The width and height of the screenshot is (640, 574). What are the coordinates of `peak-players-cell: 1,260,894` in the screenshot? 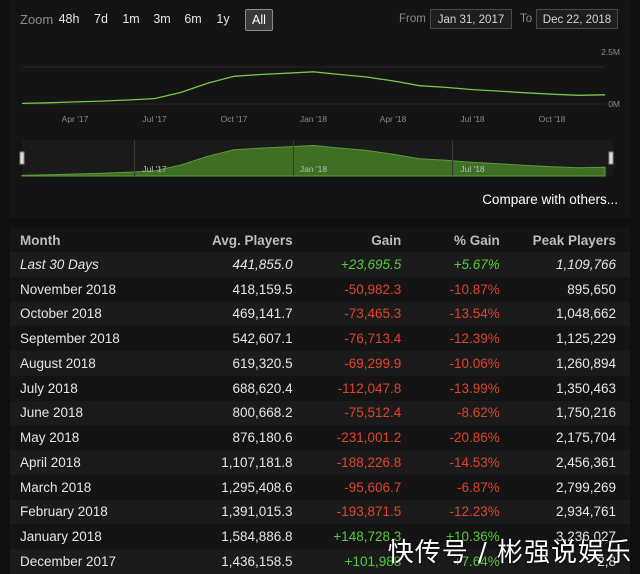 It's located at (565, 363).